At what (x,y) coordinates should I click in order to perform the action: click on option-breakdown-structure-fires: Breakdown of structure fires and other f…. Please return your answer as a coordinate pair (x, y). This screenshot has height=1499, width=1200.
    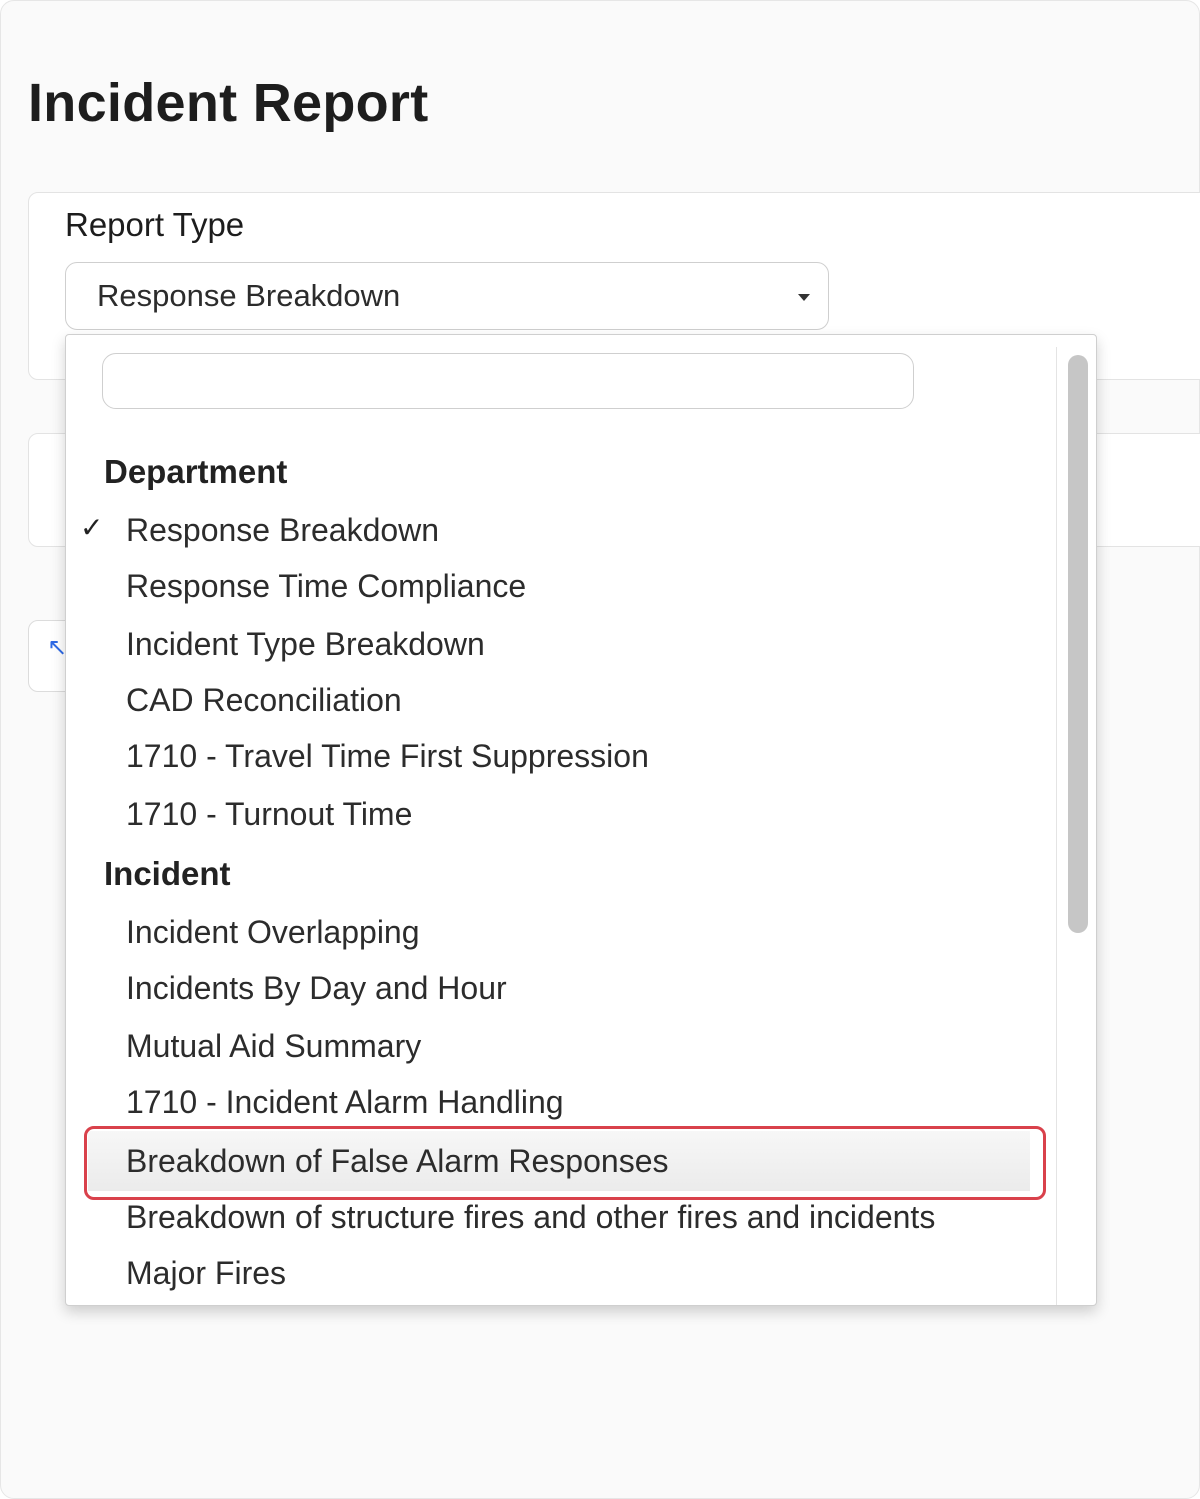
    Looking at the image, I should click on (530, 1217).